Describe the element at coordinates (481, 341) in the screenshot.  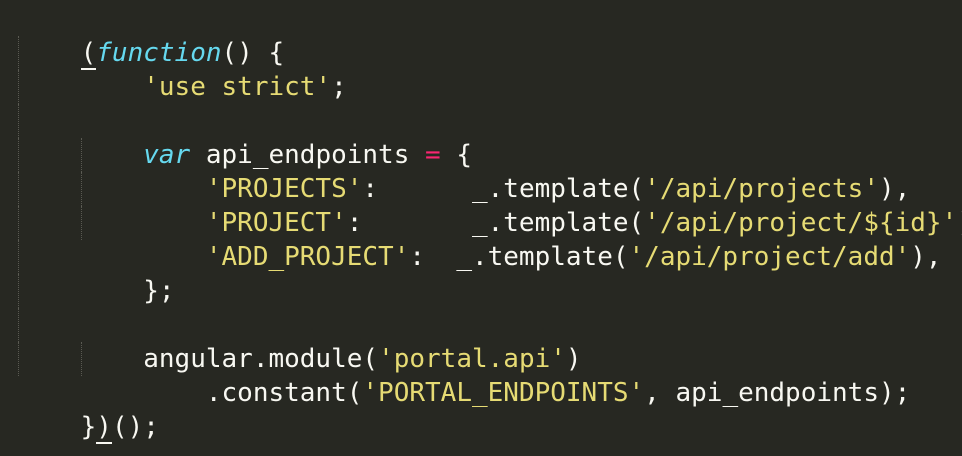
I see `code-line-10: angular.module('portal.api')` at that location.